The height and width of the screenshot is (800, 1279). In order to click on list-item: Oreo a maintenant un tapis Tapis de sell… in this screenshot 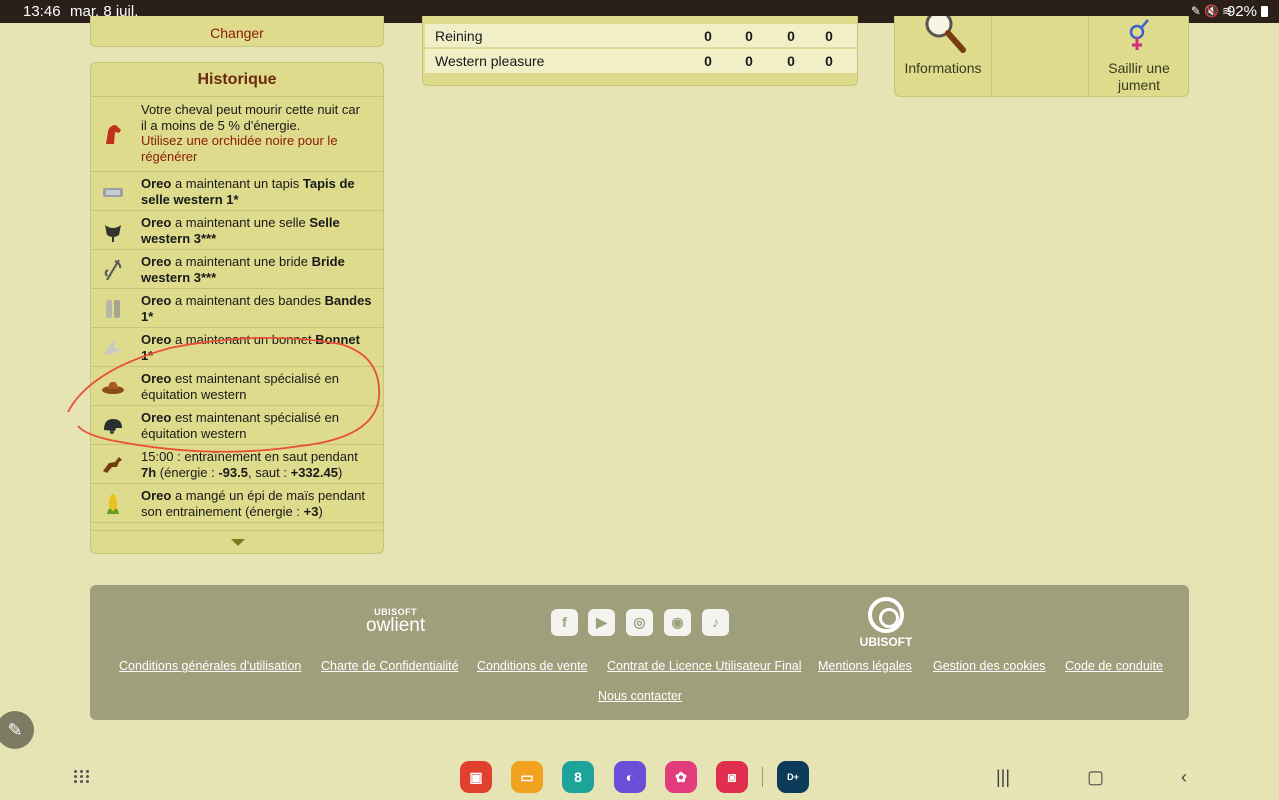, I will do `click(237, 191)`.